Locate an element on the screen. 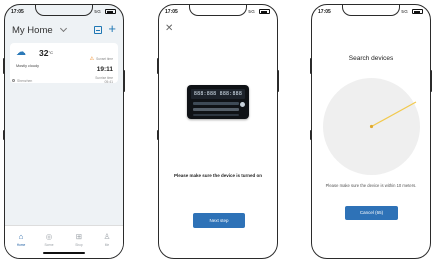 The height and width of the screenshot is (263, 435). sunset-label: Sunset time is located at coordinates (104, 59).